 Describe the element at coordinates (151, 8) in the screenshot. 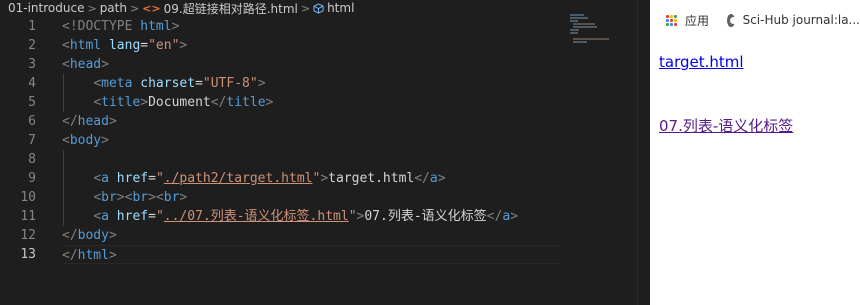

I see `html-file-icon: <>` at that location.